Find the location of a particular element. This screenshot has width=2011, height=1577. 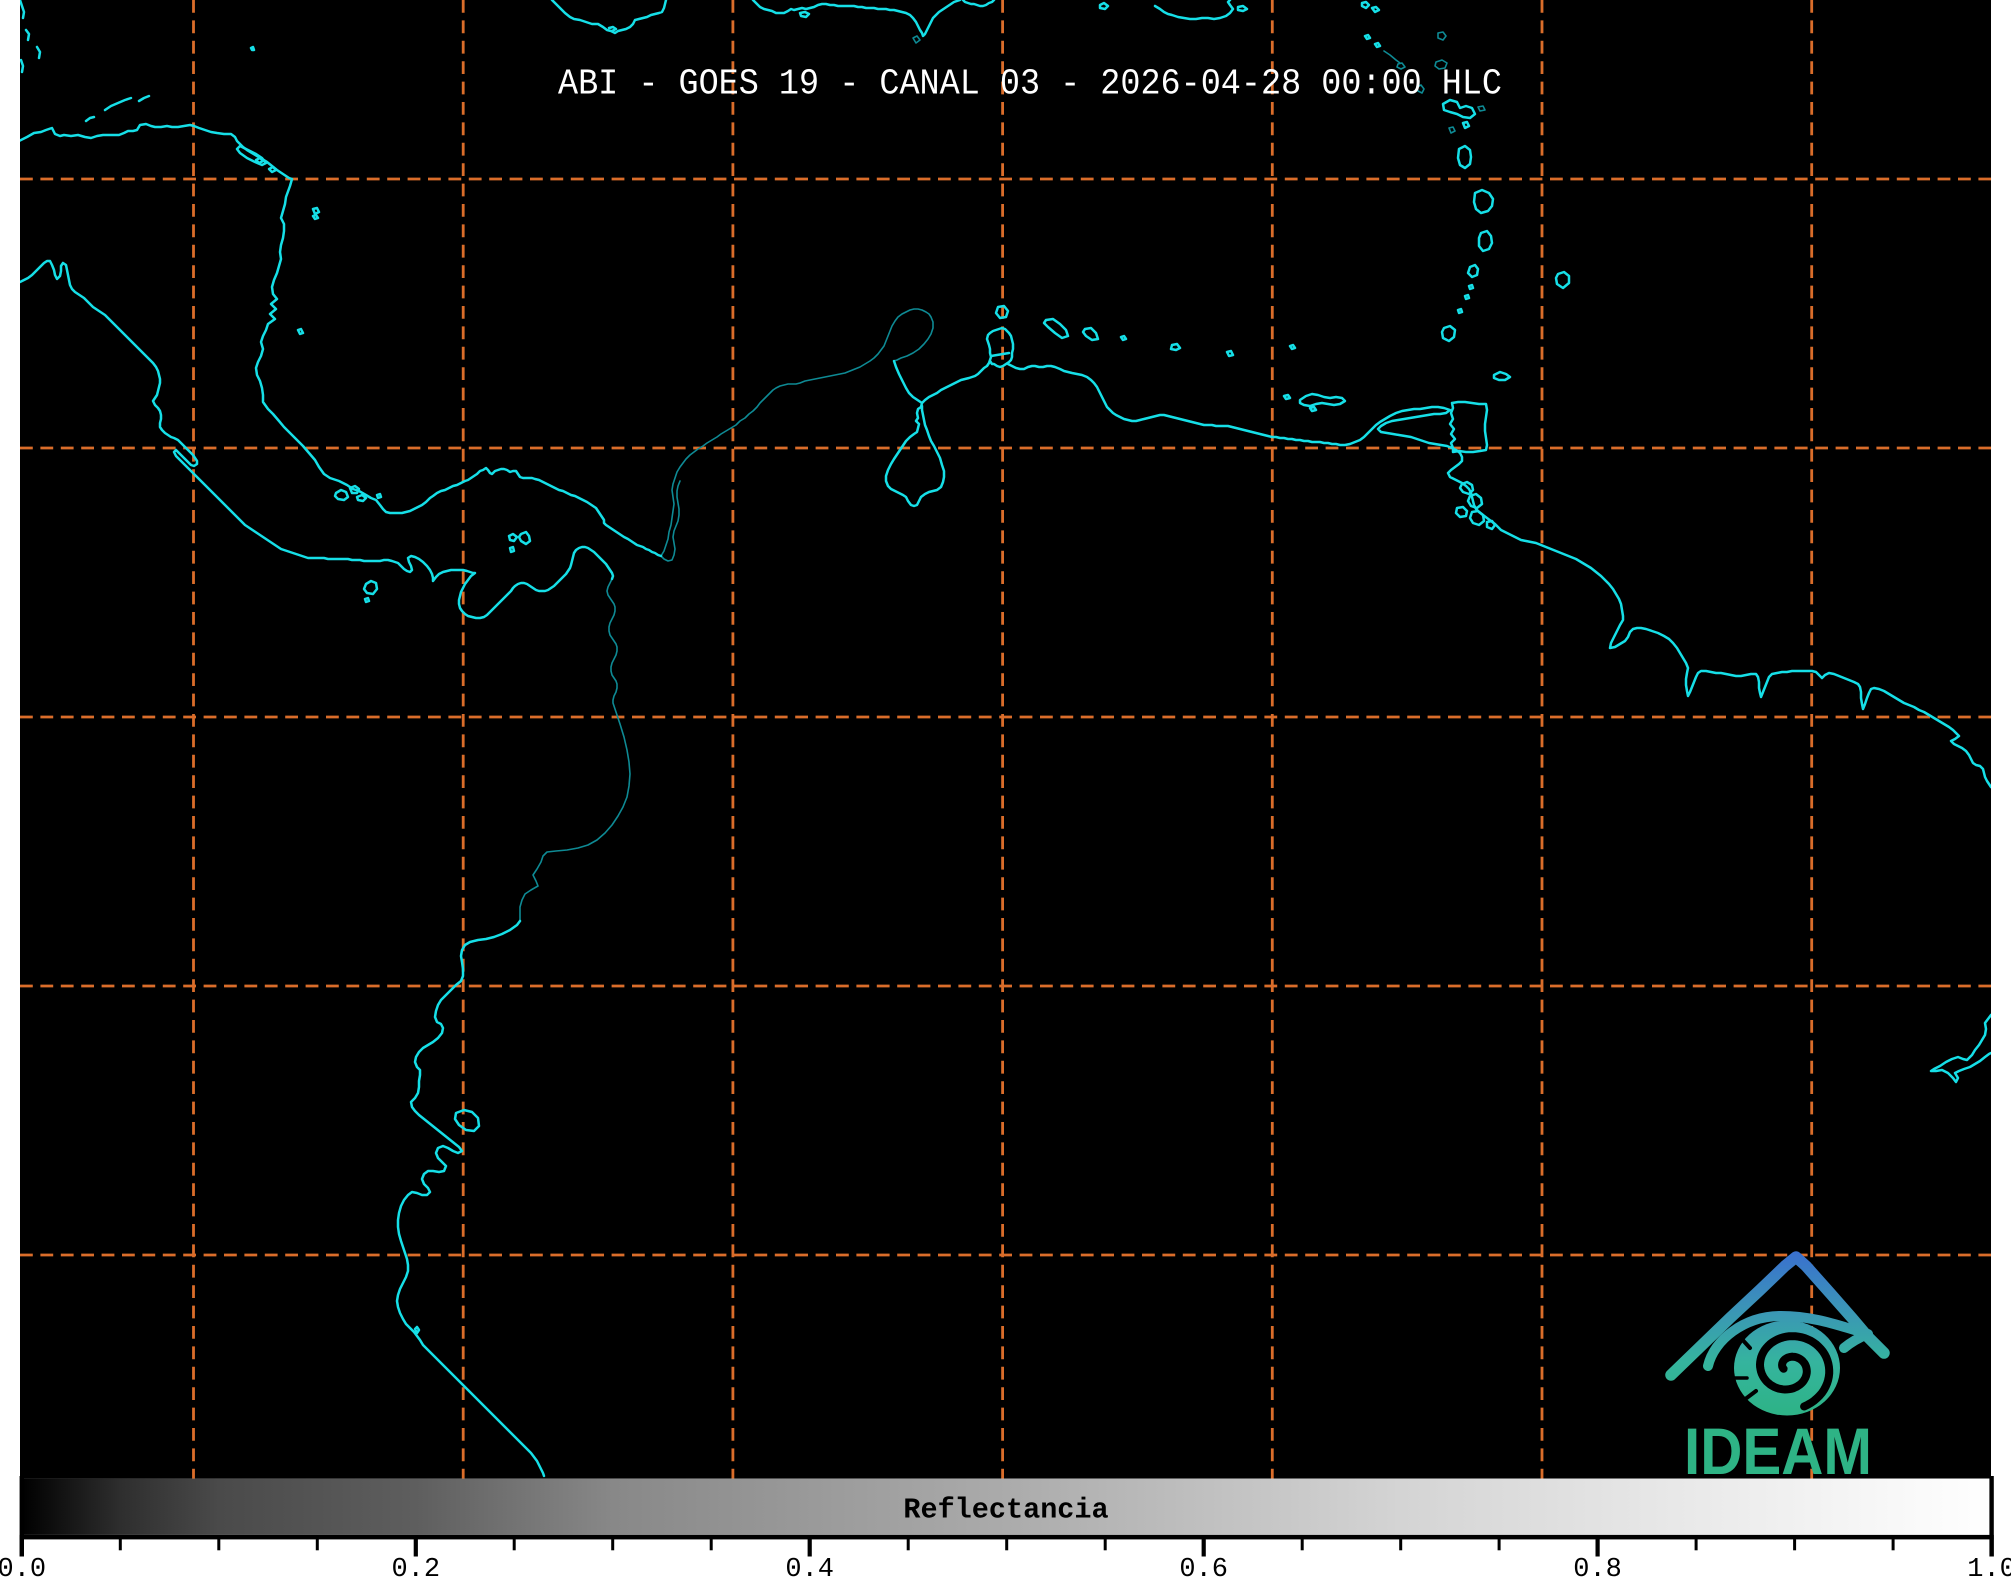

svg-text: 0.8 is located at coordinates (1597, 1566).